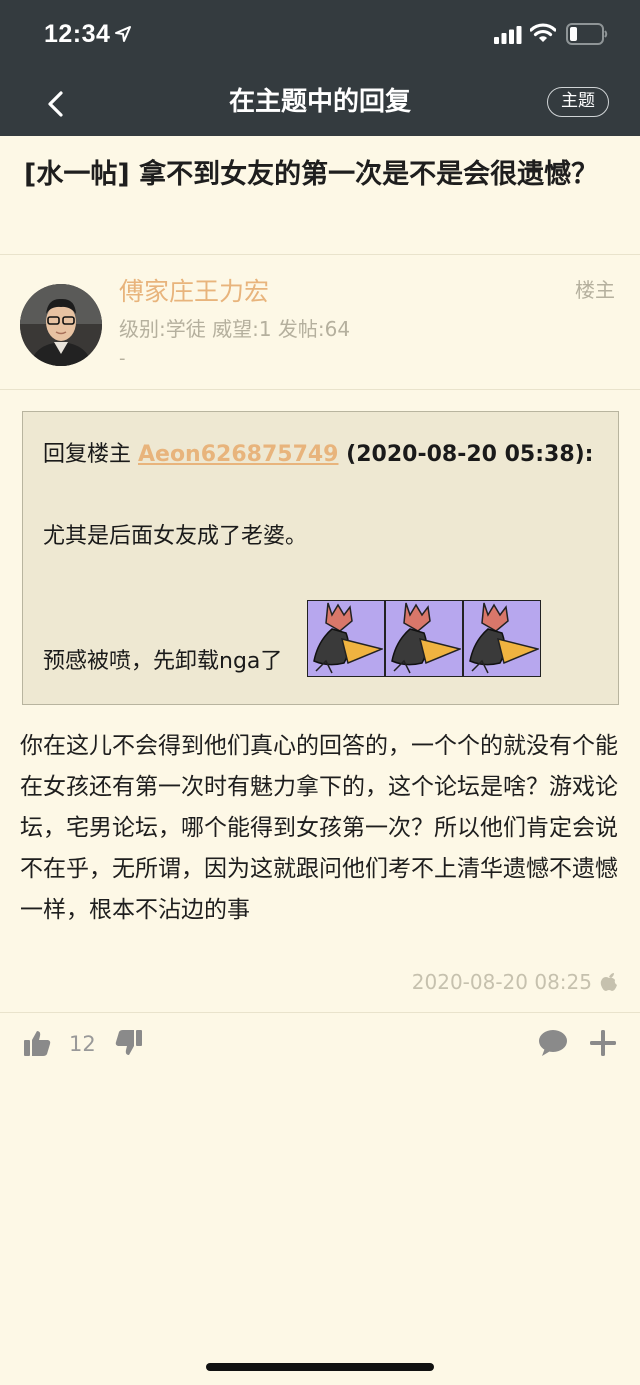 This screenshot has height=1385, width=640. What do you see at coordinates (238, 454) in the screenshot?
I see `quoted-user-link: Aeon626875749` at bounding box center [238, 454].